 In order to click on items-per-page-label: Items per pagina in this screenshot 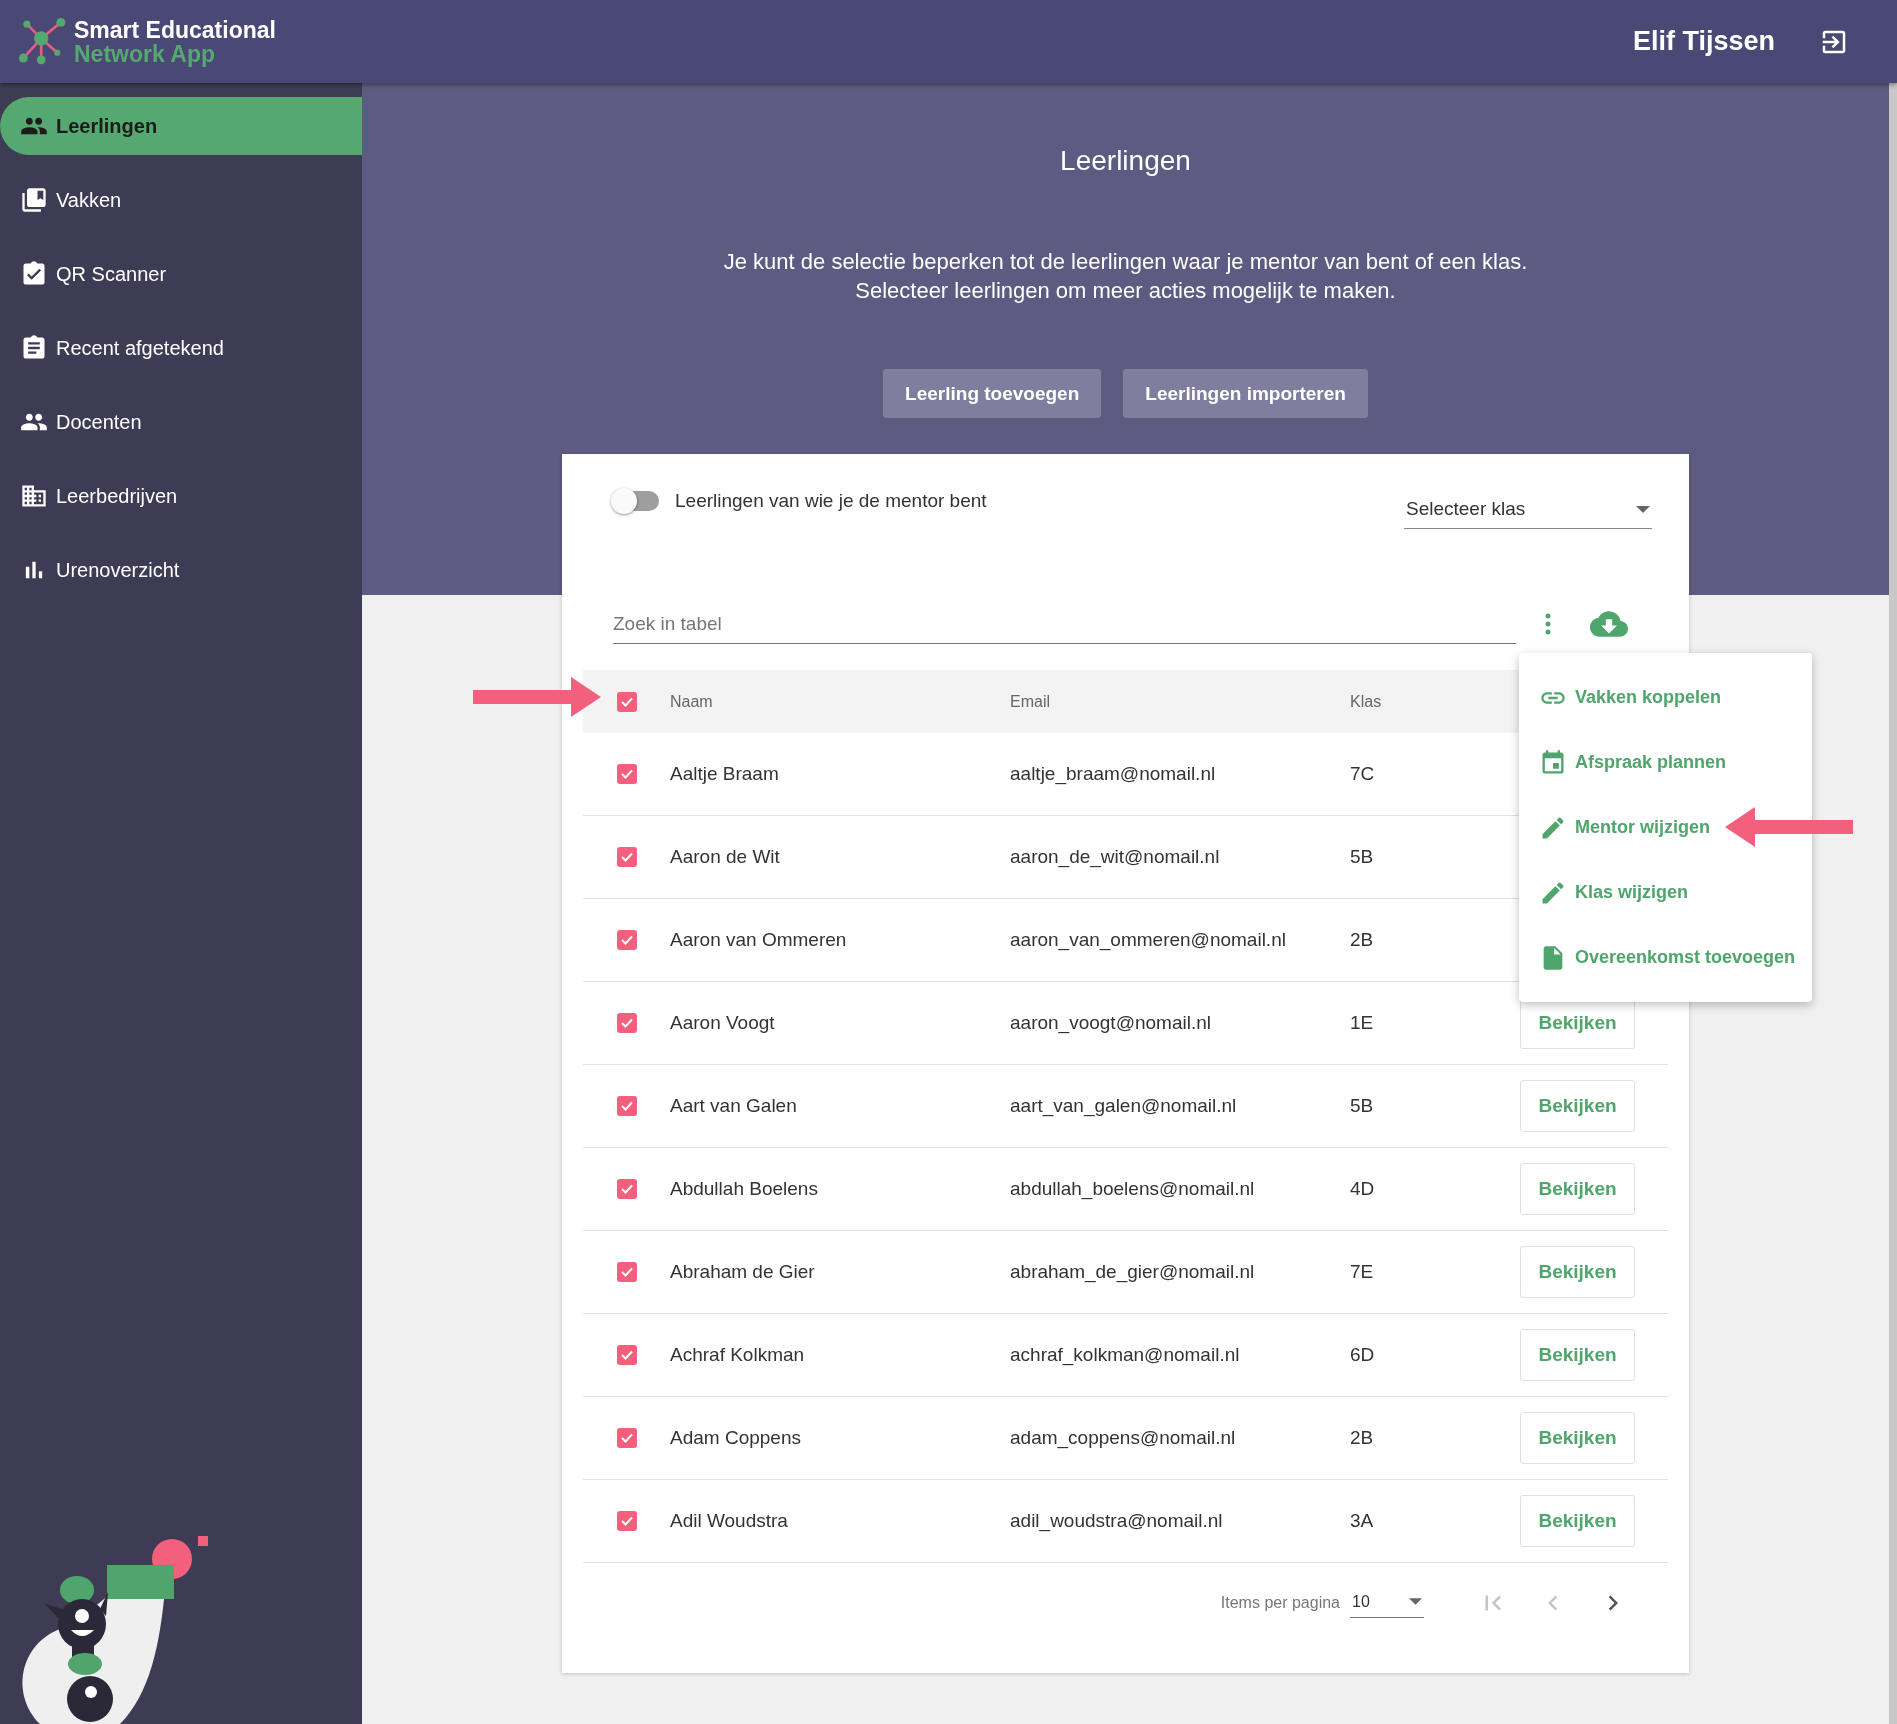, I will do `click(1280, 1603)`.